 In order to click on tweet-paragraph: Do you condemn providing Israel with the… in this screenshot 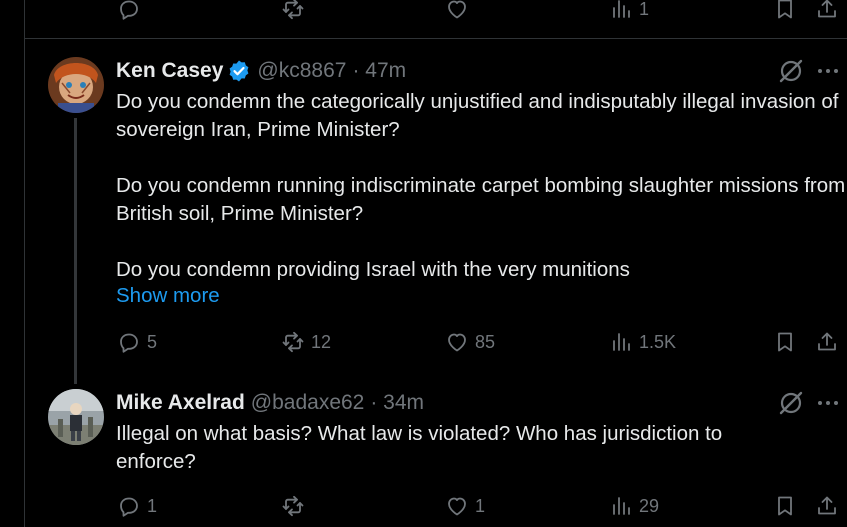, I will do `click(373, 269)`.